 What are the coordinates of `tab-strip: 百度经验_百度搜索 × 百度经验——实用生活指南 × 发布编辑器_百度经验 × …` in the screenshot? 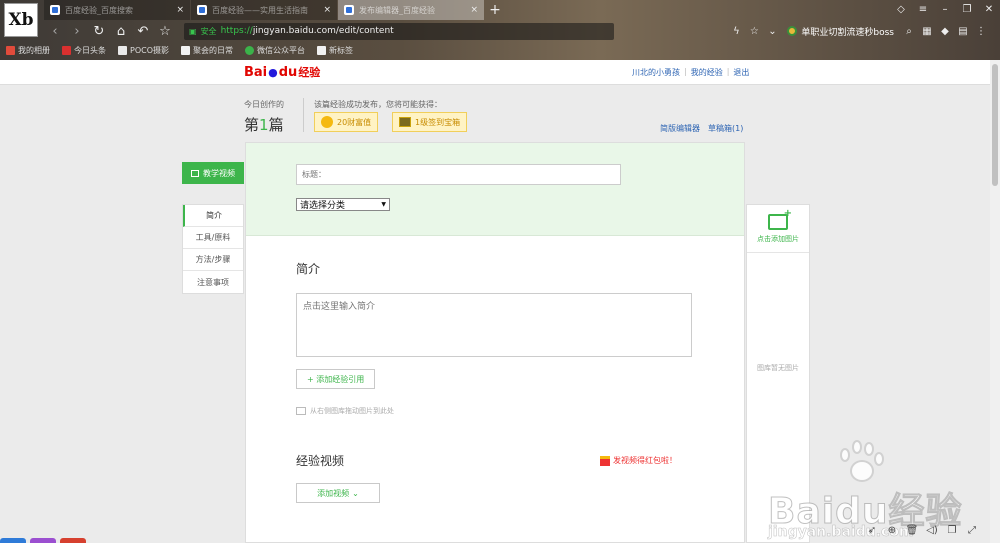 It's located at (274, 10).